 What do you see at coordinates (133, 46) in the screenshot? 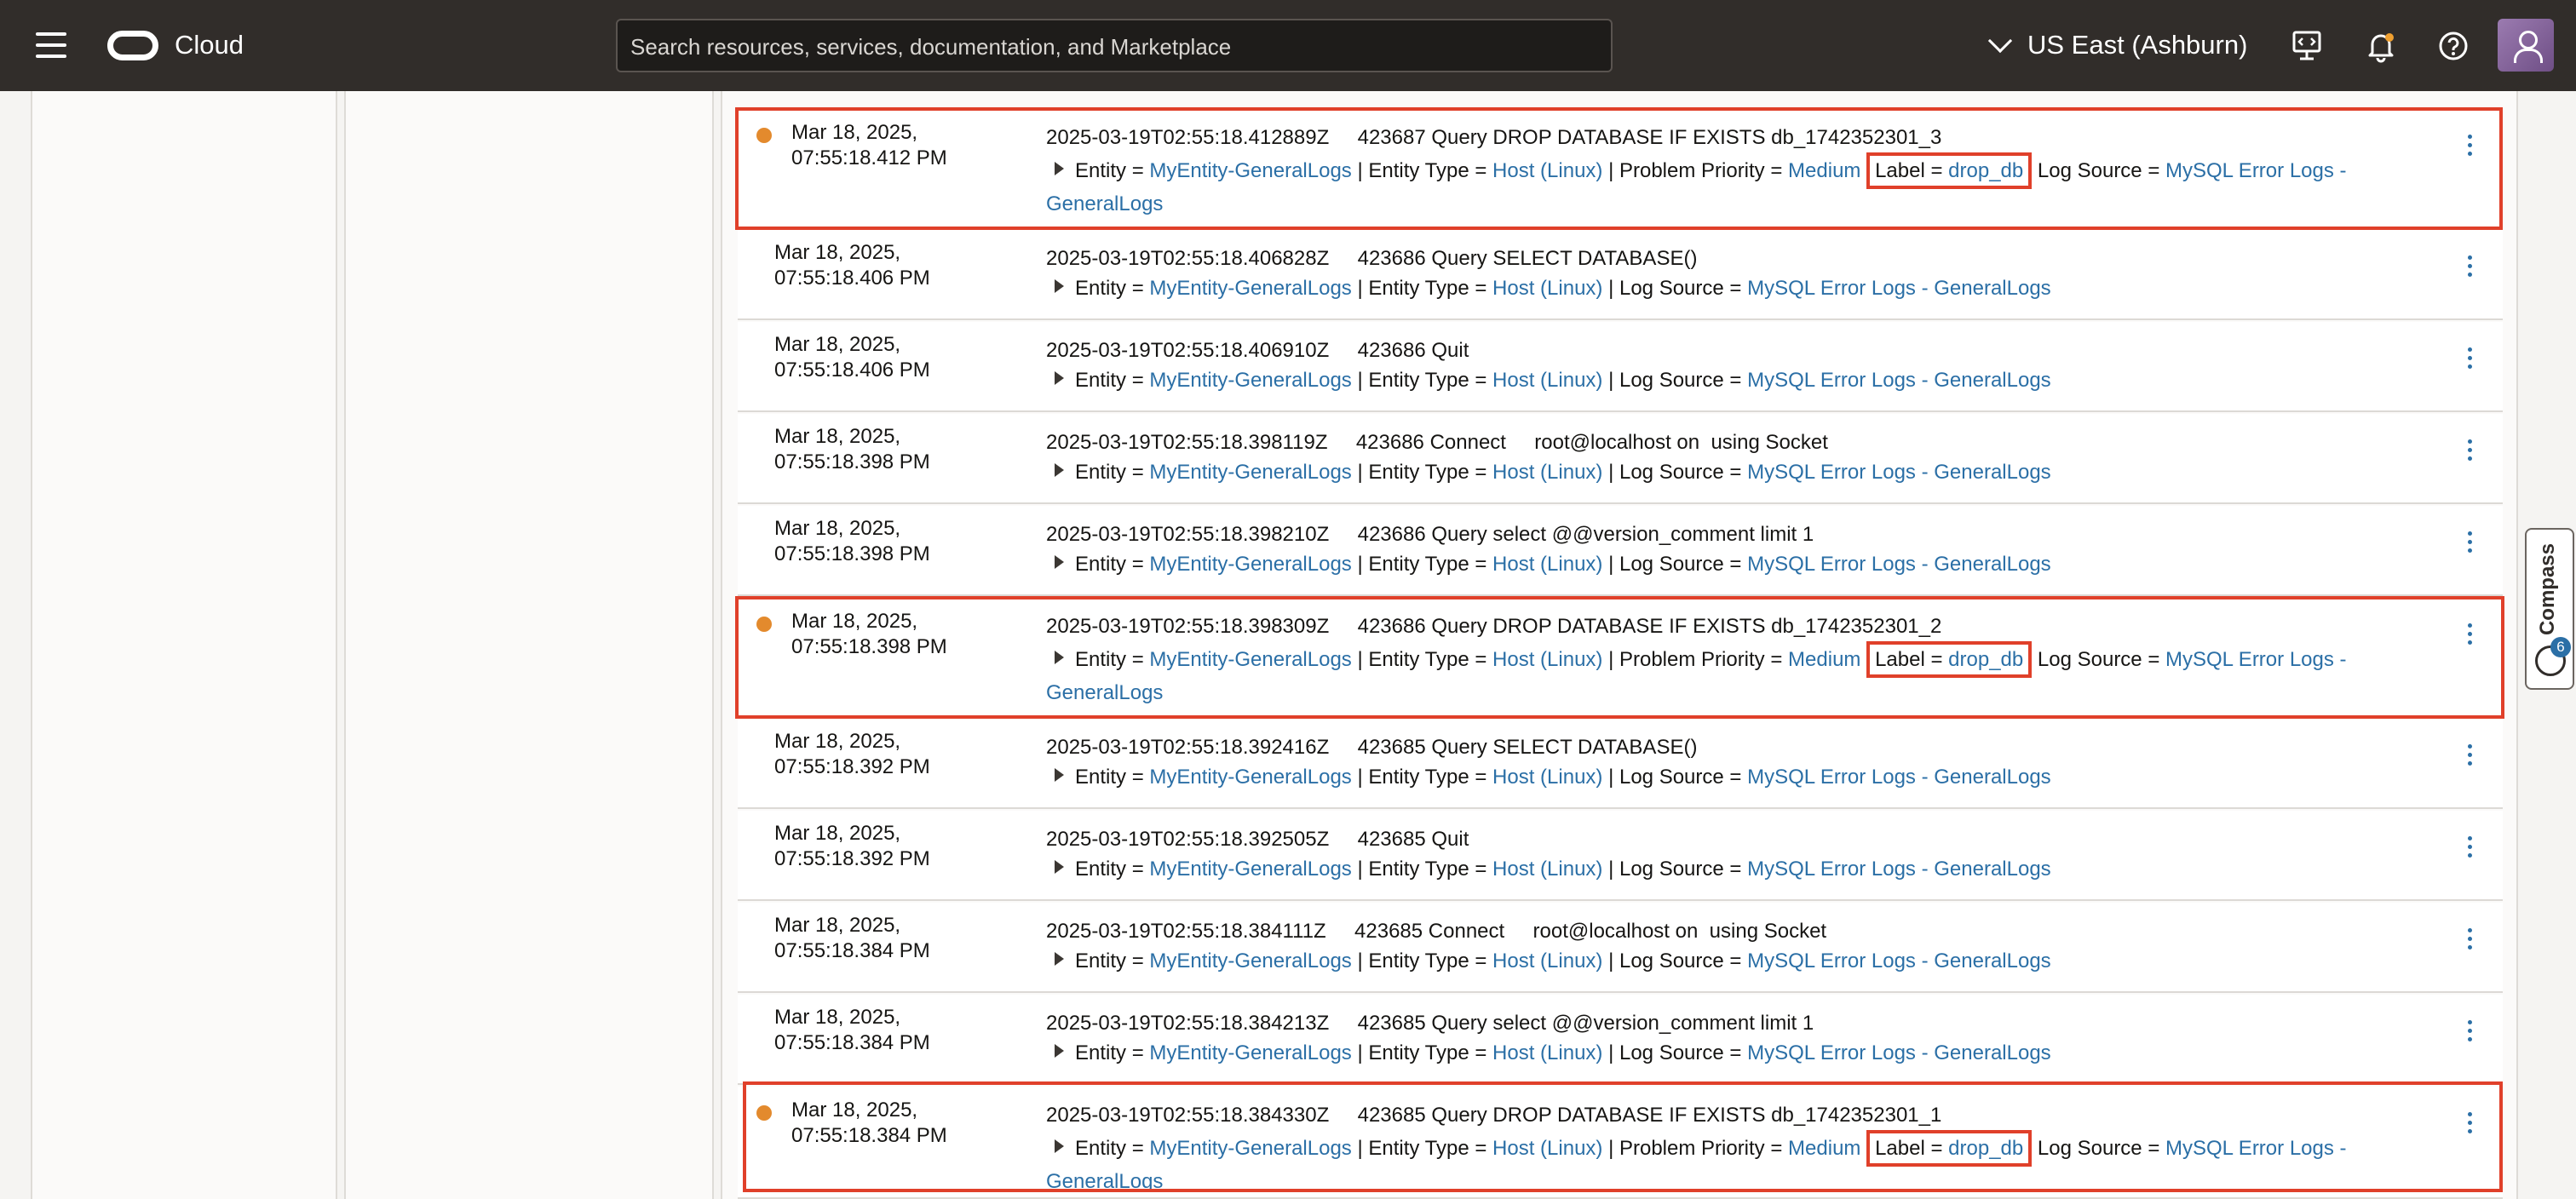
I see `oracle-logo` at bounding box center [133, 46].